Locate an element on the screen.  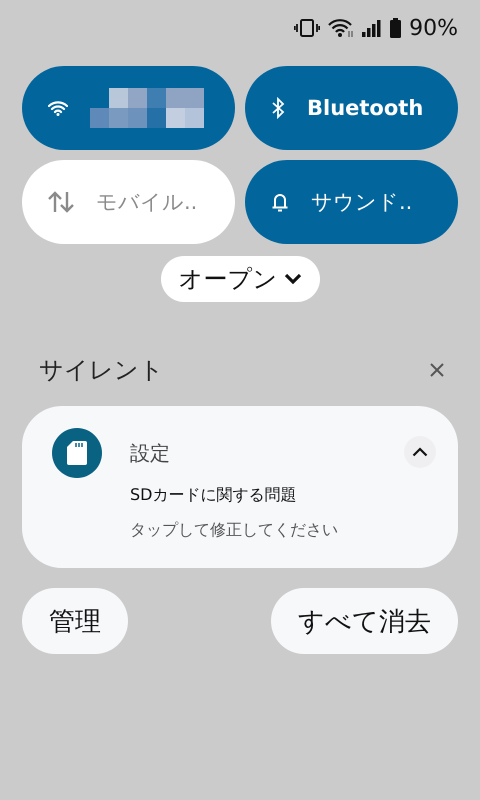
battery-icon is located at coordinates (396, 28).